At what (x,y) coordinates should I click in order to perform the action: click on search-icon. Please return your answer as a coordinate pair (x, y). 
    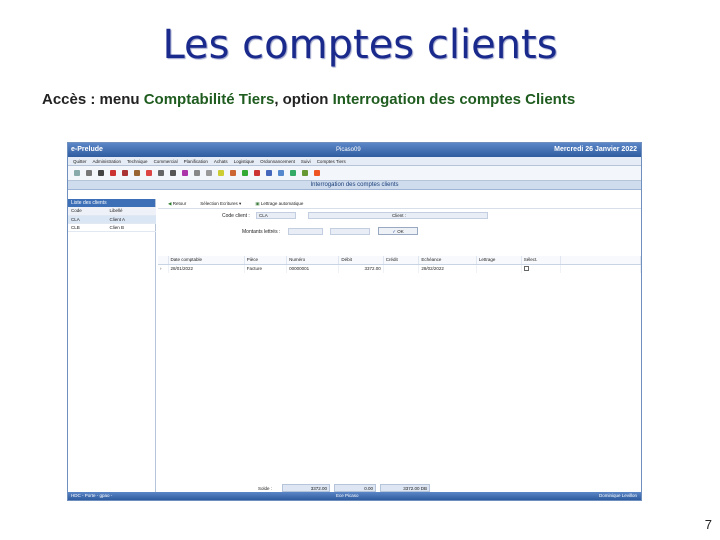
    Looking at the image, I should click on (305, 173).